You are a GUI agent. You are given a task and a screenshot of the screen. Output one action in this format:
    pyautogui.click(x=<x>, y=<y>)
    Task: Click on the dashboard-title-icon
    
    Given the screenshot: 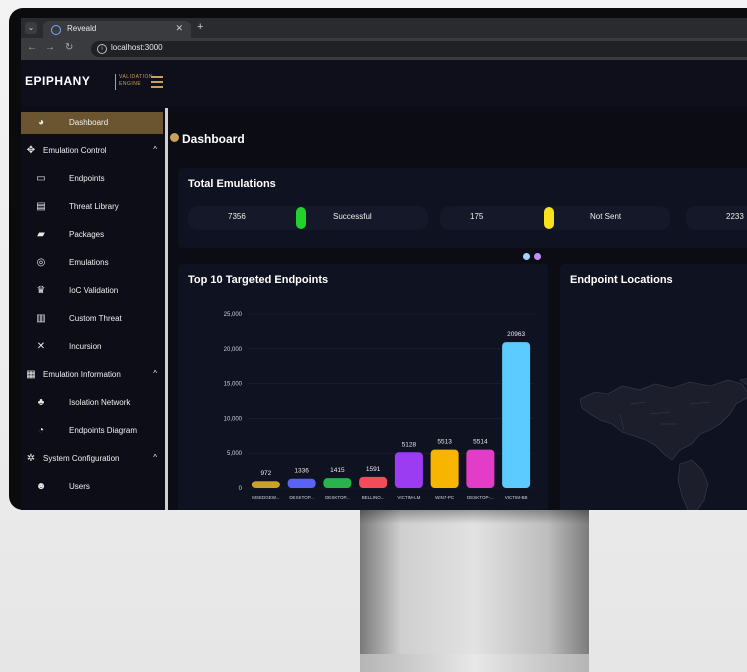 What is the action you would take?
    pyautogui.click(x=174, y=137)
    